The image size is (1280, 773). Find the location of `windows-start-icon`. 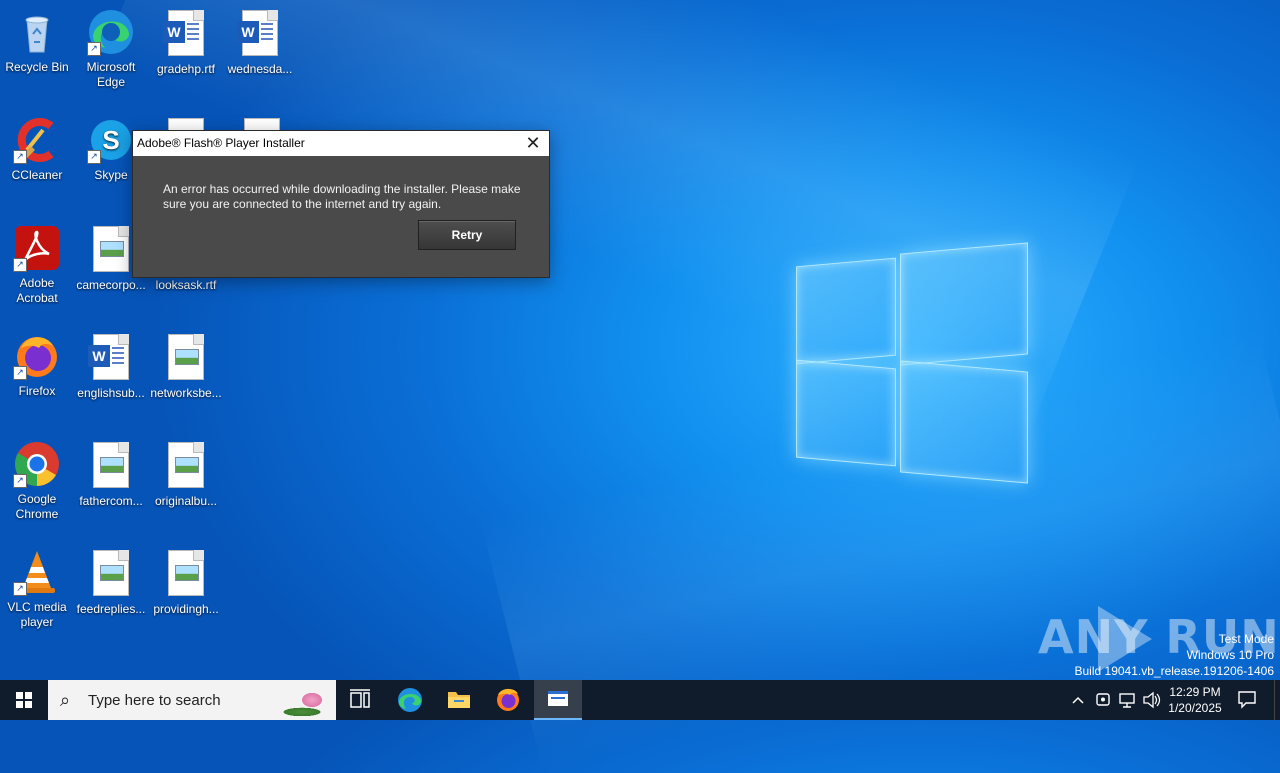

windows-start-icon is located at coordinates (24, 700).